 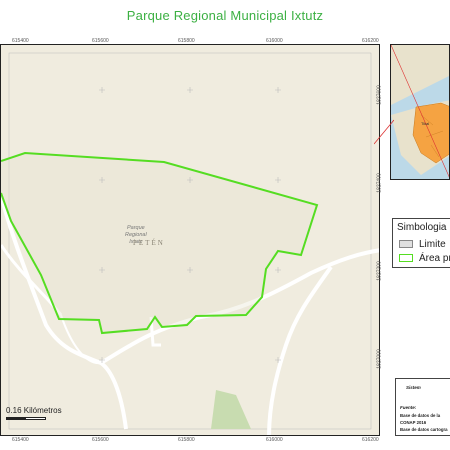 What do you see at coordinates (186, 440) in the screenshot?
I see `tick-bottom-3: 615800` at bounding box center [186, 440].